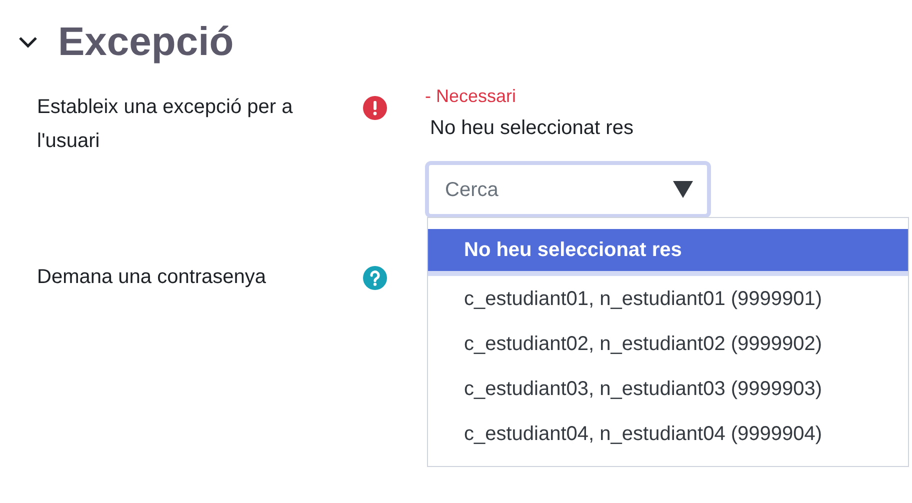 This screenshot has height=503, width=912. What do you see at coordinates (668, 252) in the screenshot?
I see `dropdown-option: No heu seleccionat res` at bounding box center [668, 252].